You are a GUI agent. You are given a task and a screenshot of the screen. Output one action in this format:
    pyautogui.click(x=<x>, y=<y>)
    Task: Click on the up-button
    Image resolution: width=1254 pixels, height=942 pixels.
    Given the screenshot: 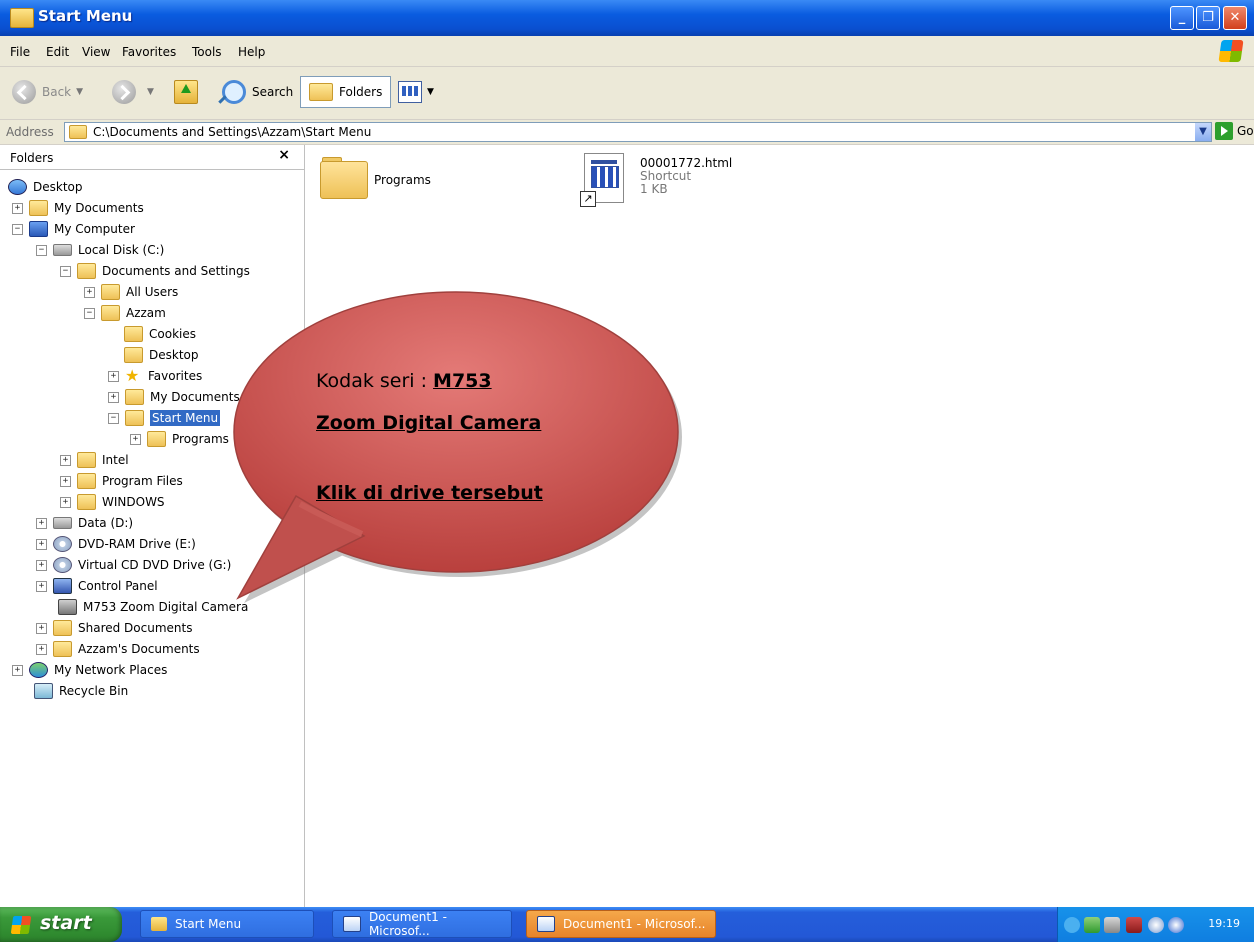 What is the action you would take?
    pyautogui.click(x=186, y=92)
    